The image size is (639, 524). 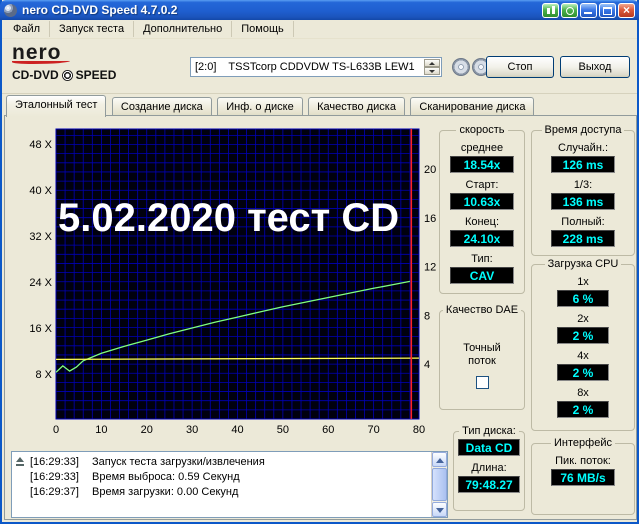 I want to click on svg-text: 8, so click(x=427, y=316).